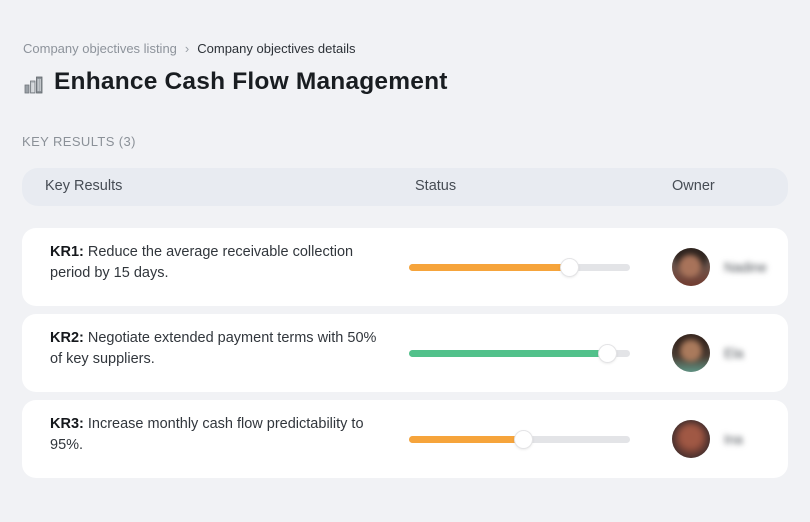 The width and height of the screenshot is (810, 522). What do you see at coordinates (84, 186) in the screenshot?
I see `column-header-key-results: Key Results` at bounding box center [84, 186].